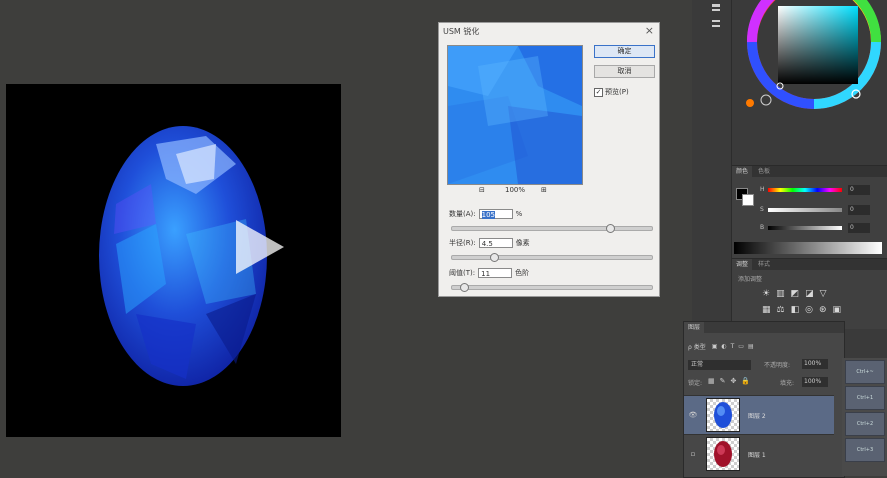  I want to click on amount-label: 数量(A):, so click(462, 214).